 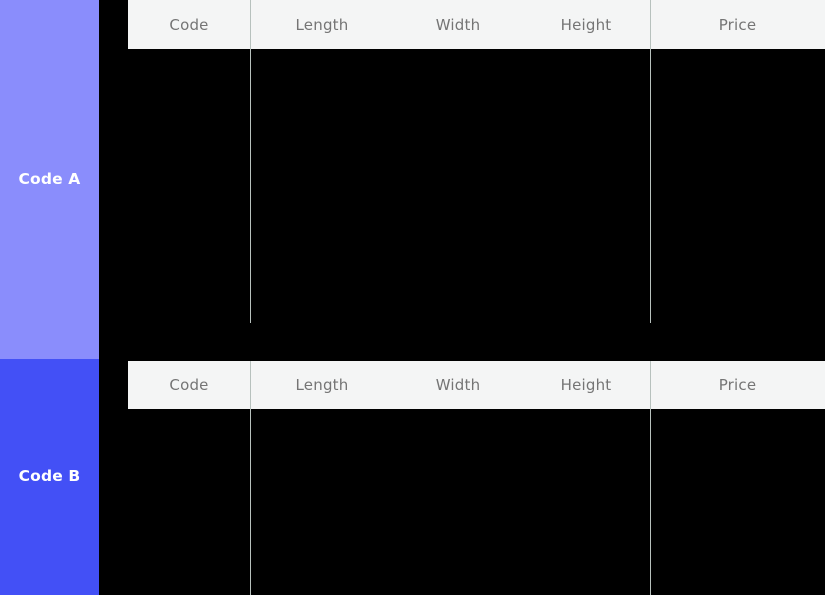 I want to click on table-header-row-code-a: Code Length Width Height Price, so click(x=476, y=24).